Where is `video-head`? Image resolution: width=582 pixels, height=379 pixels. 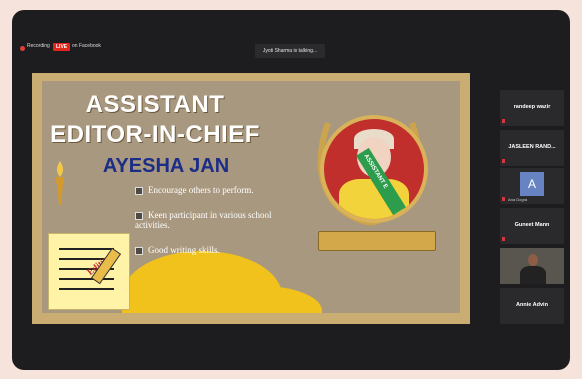
video-head is located at coordinates (533, 260).